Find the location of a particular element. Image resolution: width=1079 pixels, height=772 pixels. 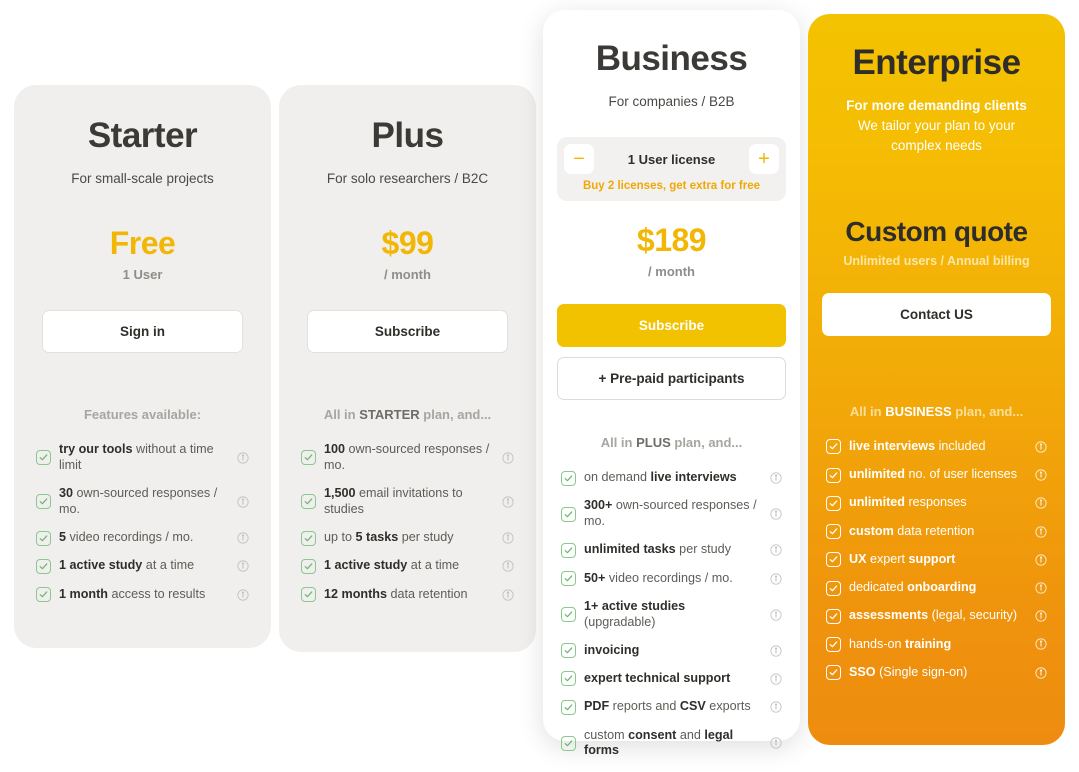

subscribe-button-business: Subscribe is located at coordinates (671, 326).